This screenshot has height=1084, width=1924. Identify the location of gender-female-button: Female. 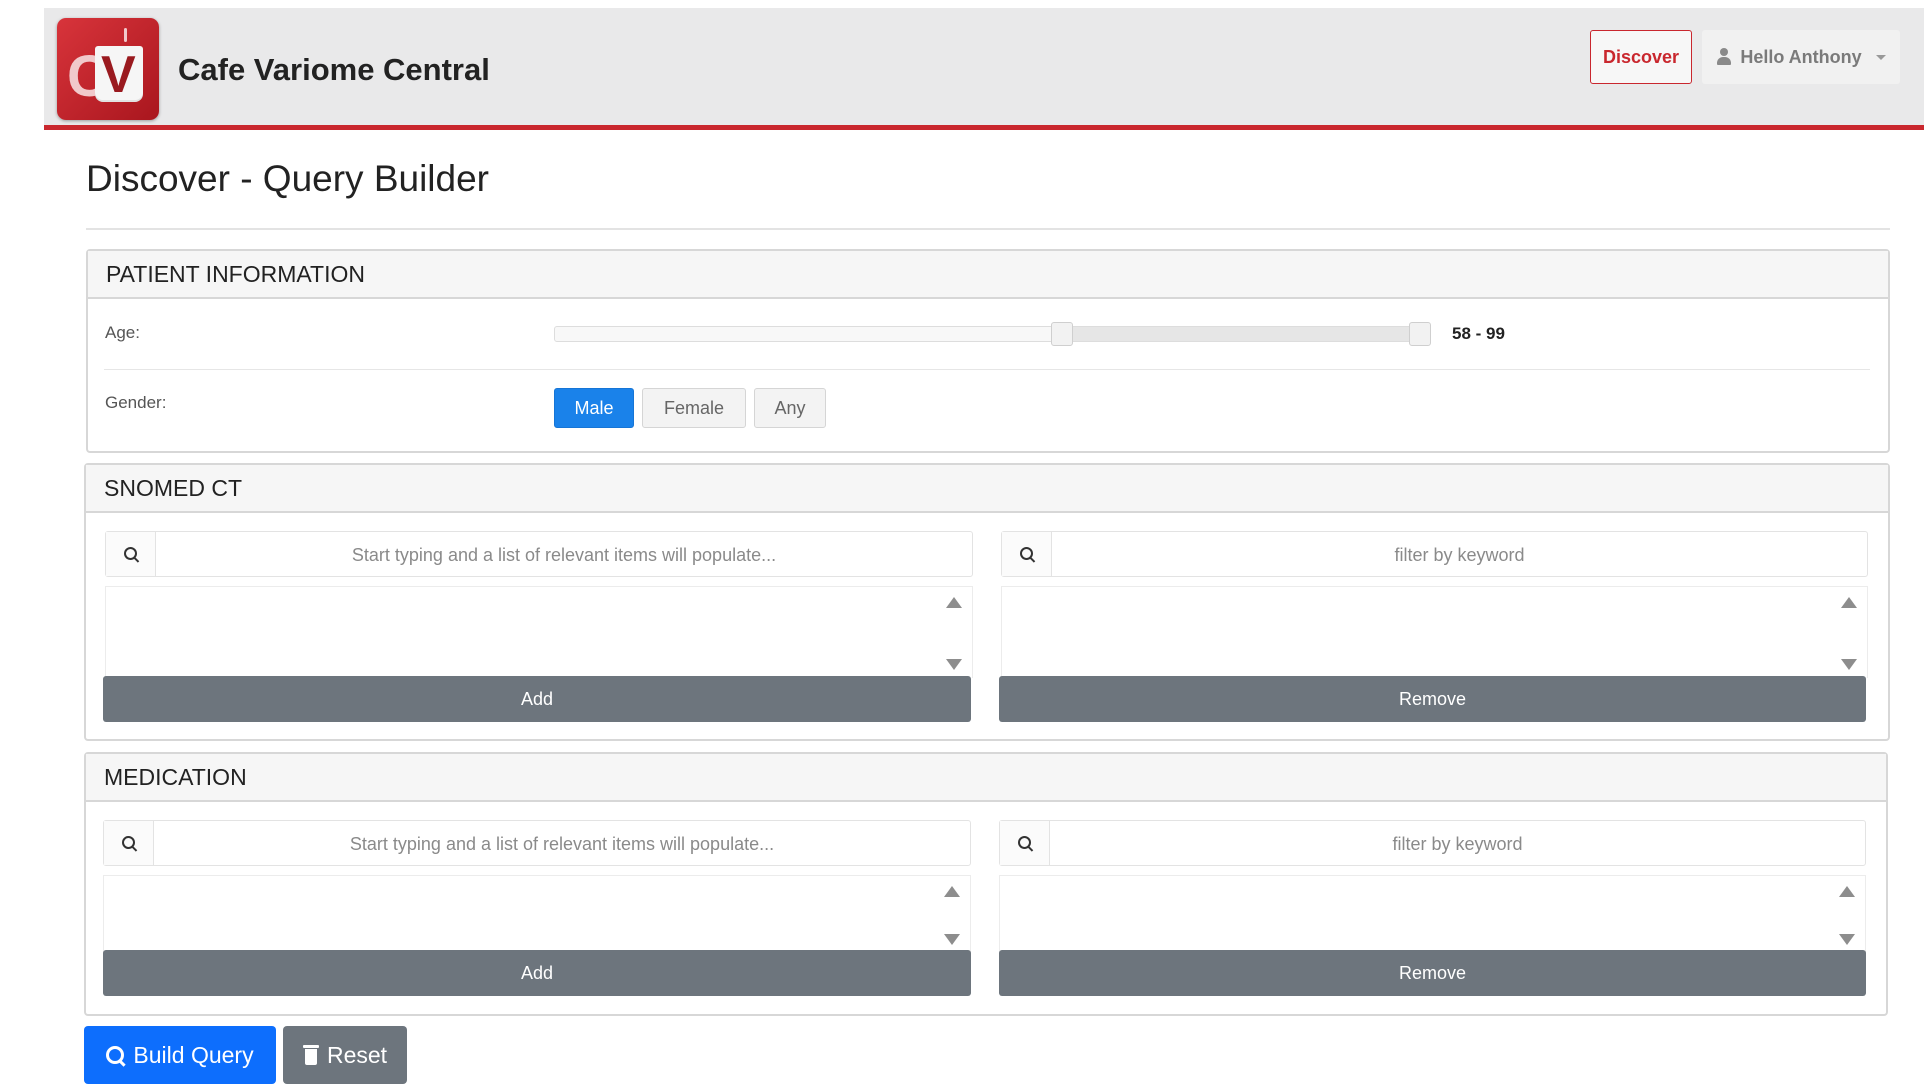
(694, 408).